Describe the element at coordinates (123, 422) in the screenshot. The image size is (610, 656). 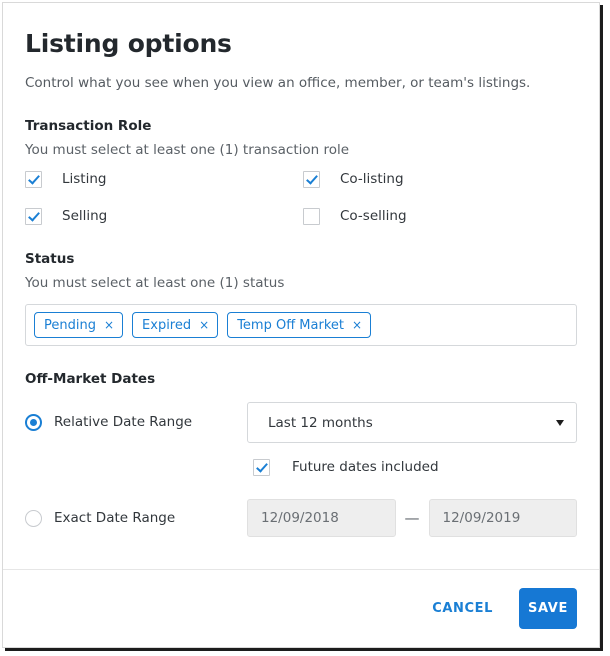
I see `radio-label-relative: Relative Date Range` at that location.